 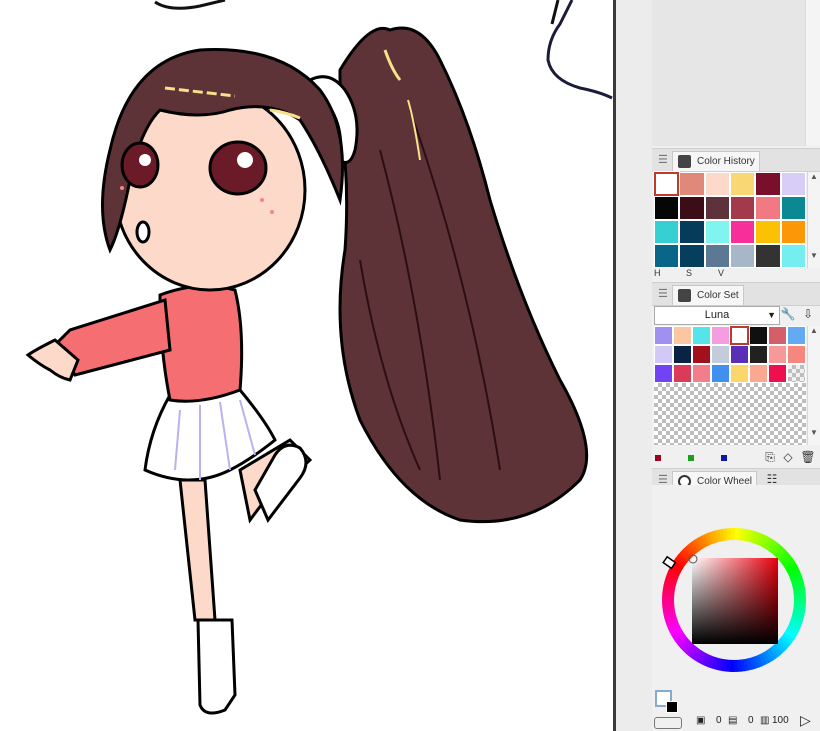 What do you see at coordinates (730, 414) in the screenshot?
I see `empty-swatch-area` at bounding box center [730, 414].